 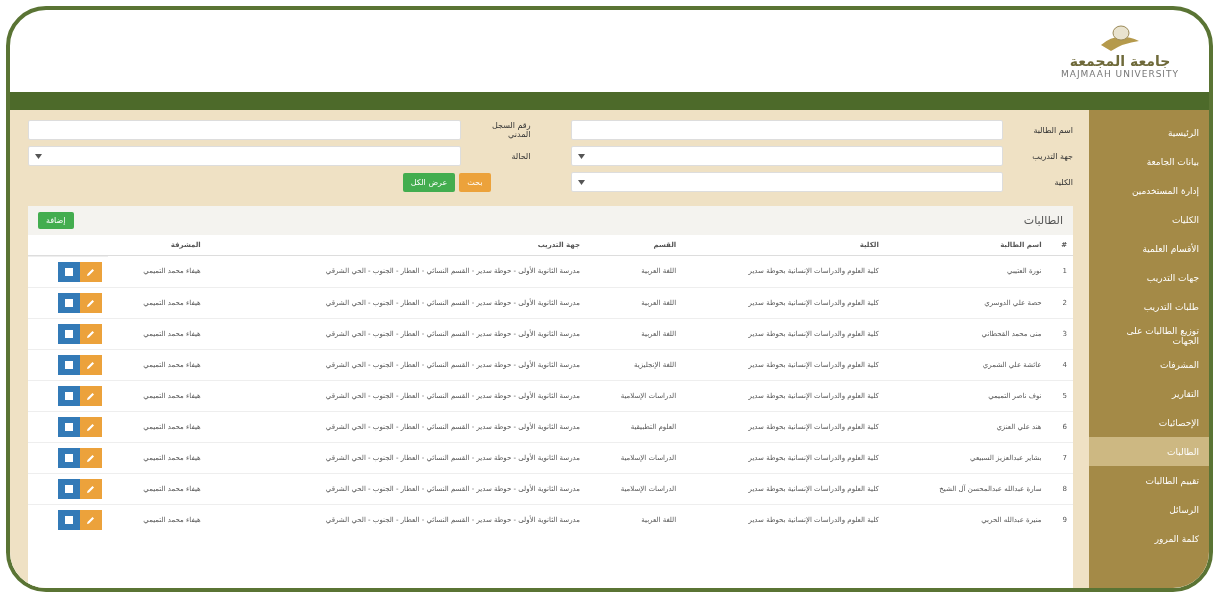 I want to click on filter-label: رقم السجل المدني, so click(x=510, y=130).